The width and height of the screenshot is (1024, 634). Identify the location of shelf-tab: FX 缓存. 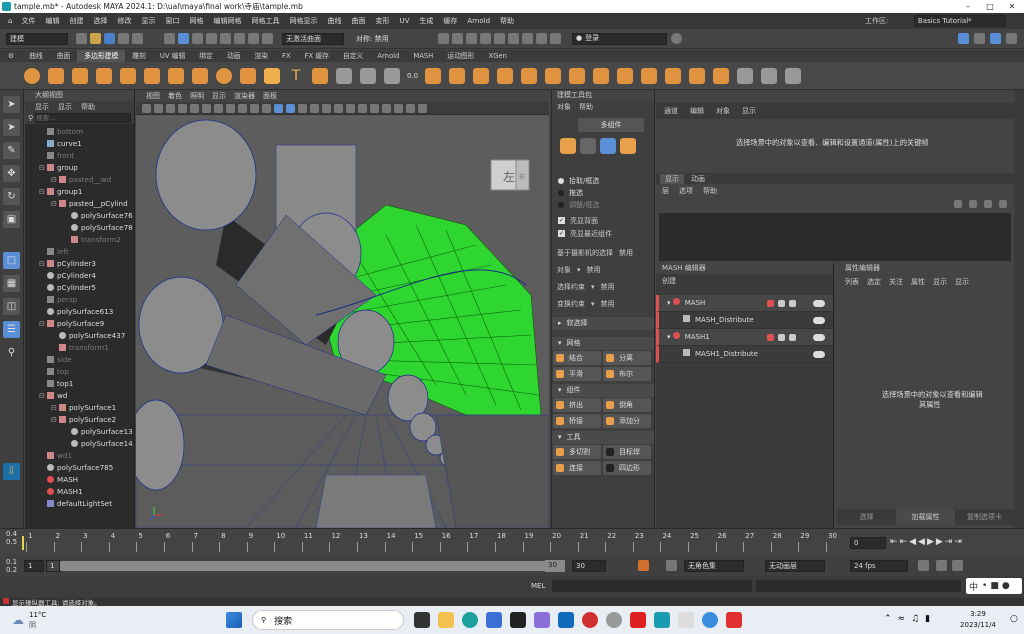
(317, 56).